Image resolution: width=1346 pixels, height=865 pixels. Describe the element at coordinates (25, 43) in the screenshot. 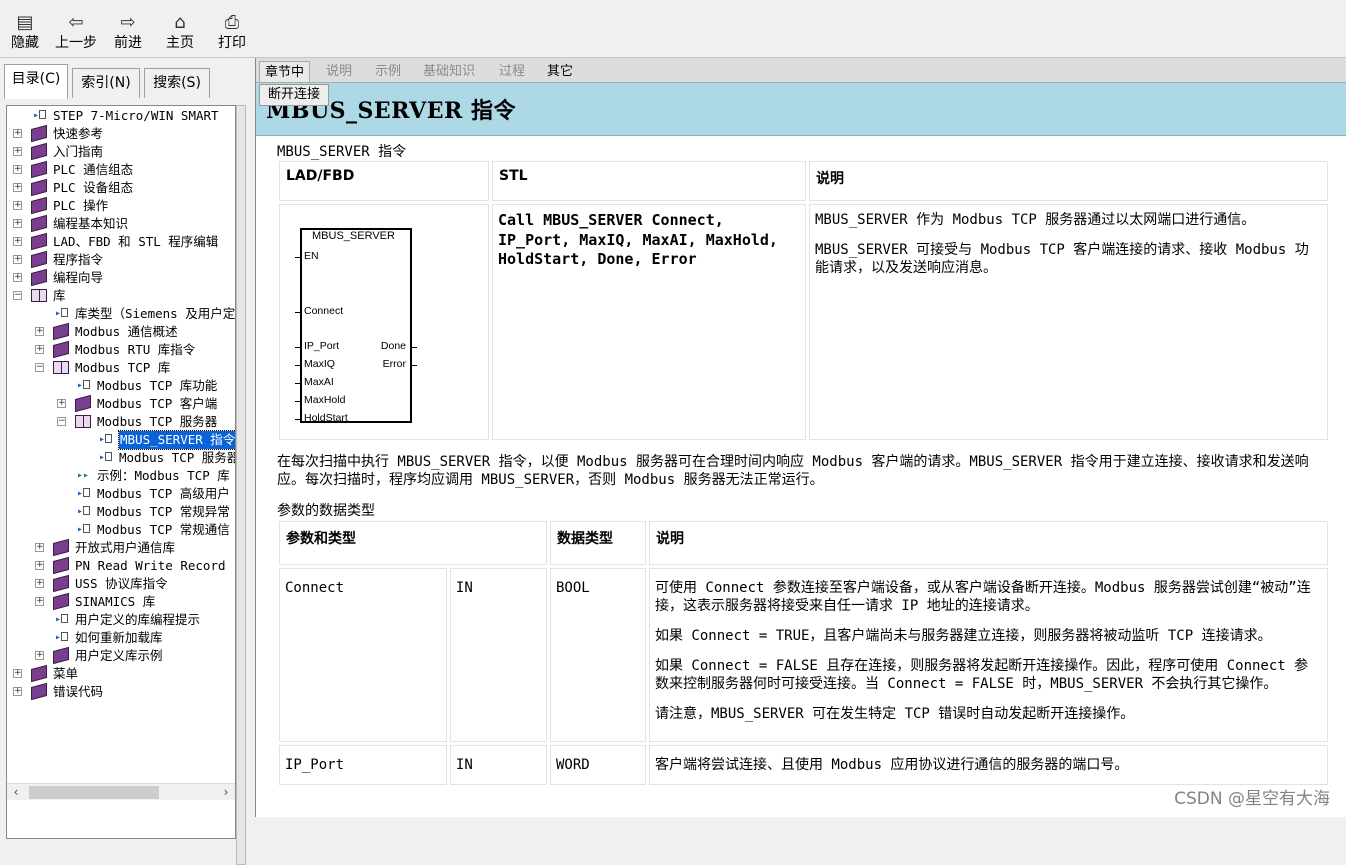

I see `hide-label: 隐藏` at that location.